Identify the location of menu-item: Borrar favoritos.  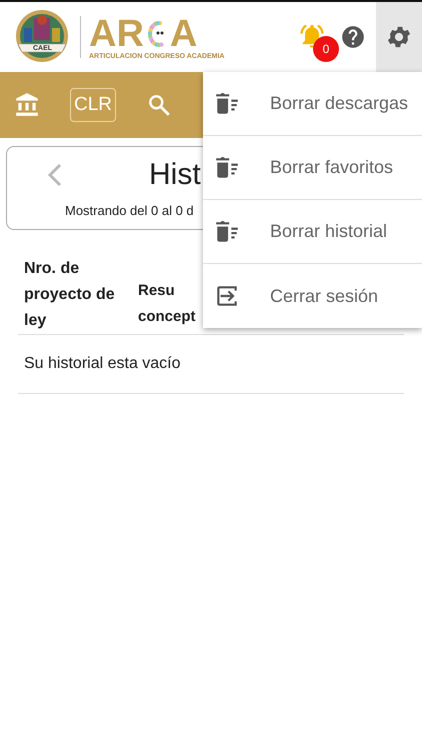
(312, 168).